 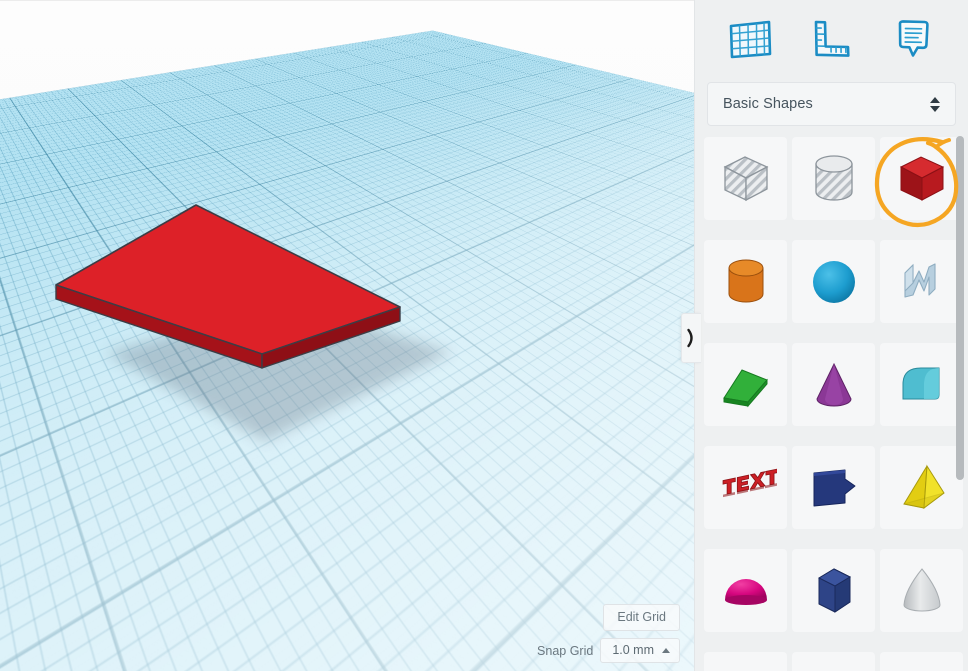 I want to click on shape-category-label: Basic Shapes, so click(x=768, y=104).